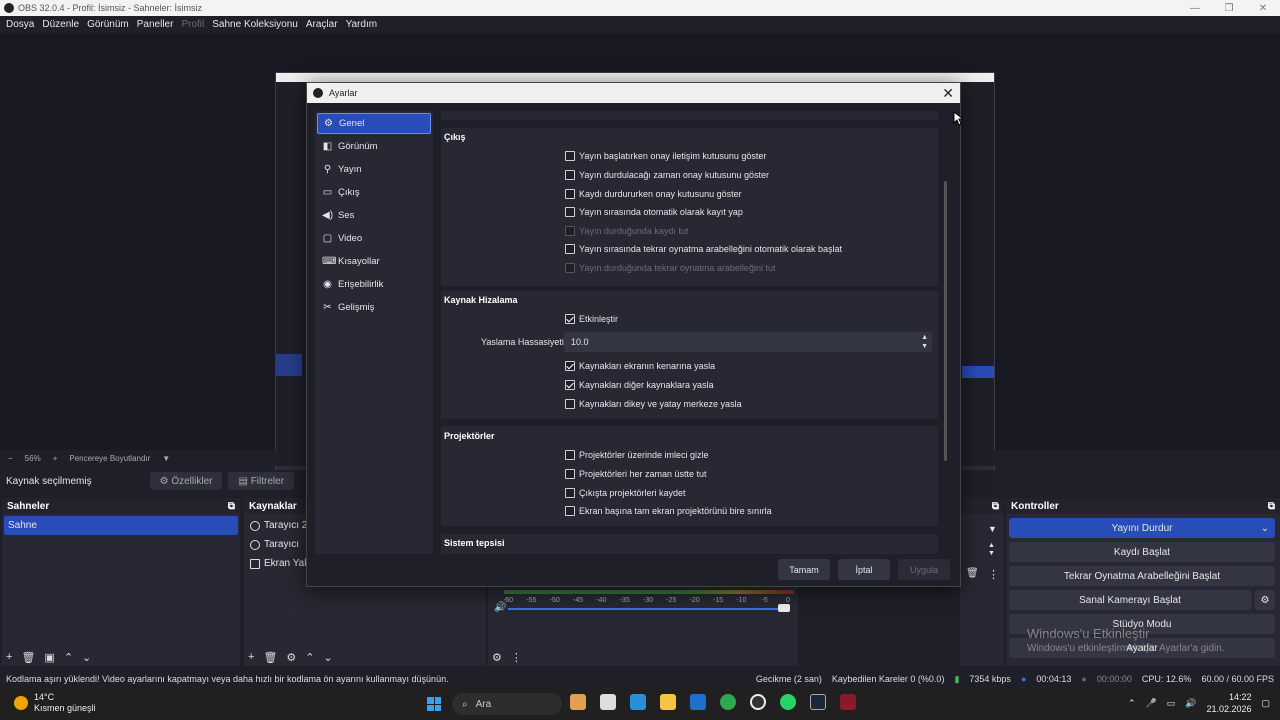 This screenshot has width=1280, height=720. What do you see at coordinates (698, 702) in the screenshot?
I see `store-icon` at bounding box center [698, 702].